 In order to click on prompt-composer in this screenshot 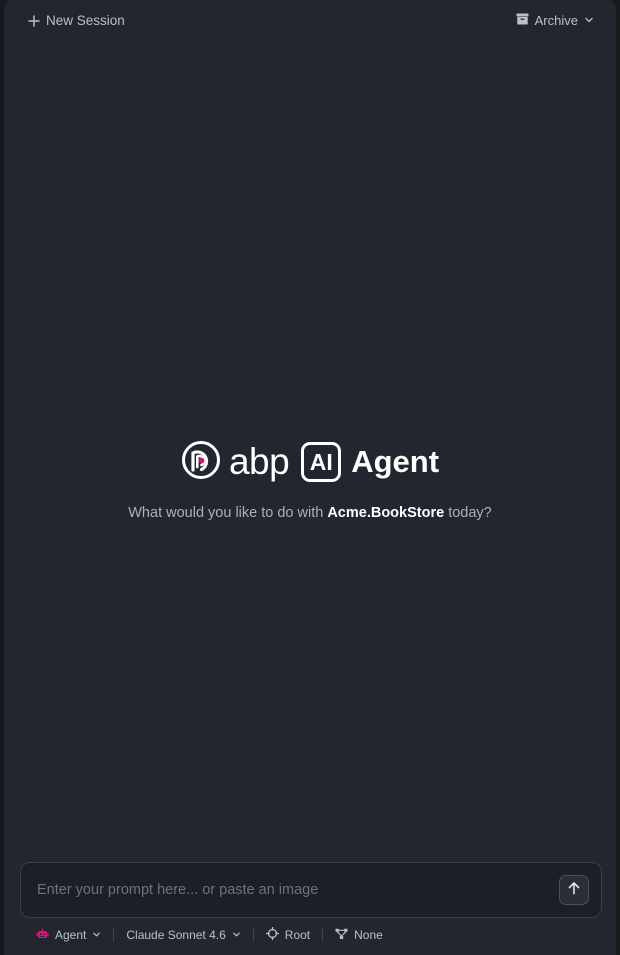, I will do `click(311, 890)`.